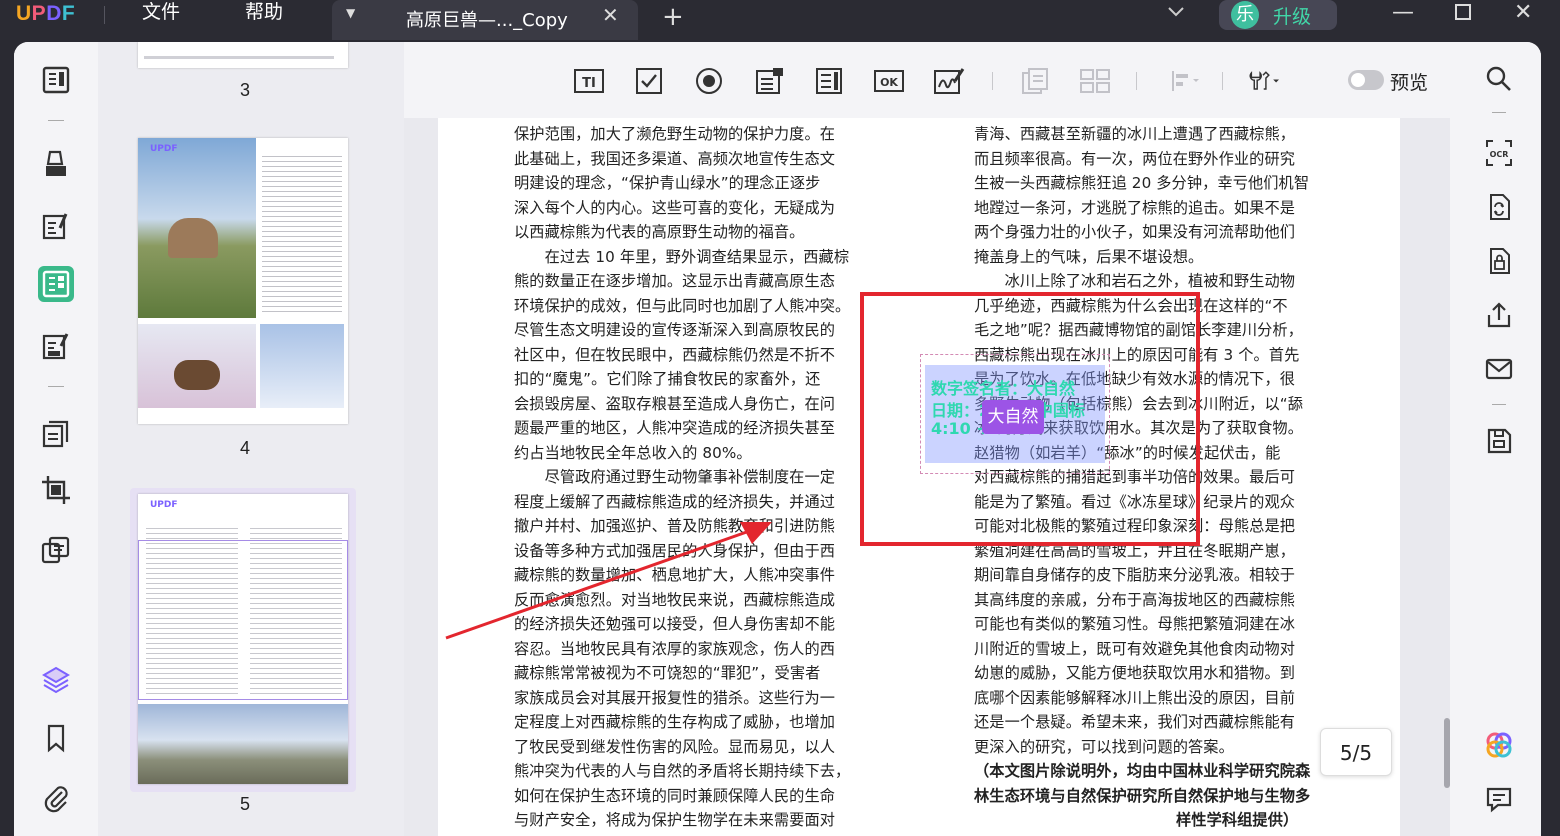  What do you see at coordinates (829, 81) in the screenshot?
I see `list-box-icon` at bounding box center [829, 81].